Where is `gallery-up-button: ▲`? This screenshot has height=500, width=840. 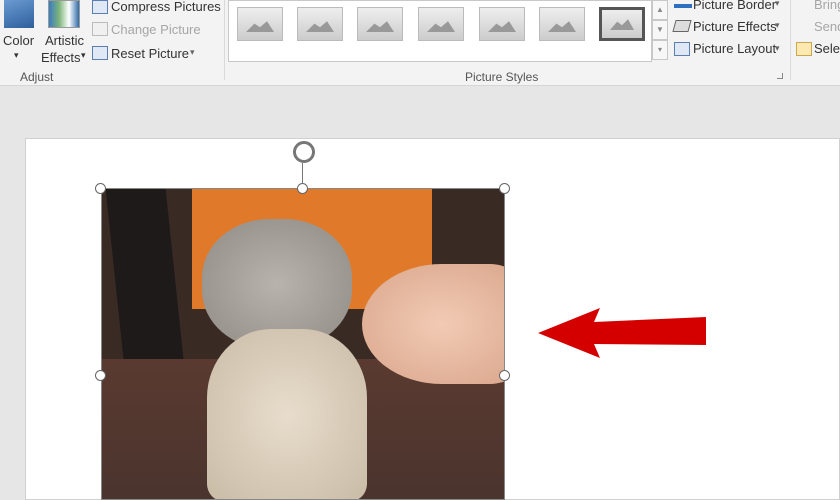
gallery-up-button: ▲ is located at coordinates (660, 10).